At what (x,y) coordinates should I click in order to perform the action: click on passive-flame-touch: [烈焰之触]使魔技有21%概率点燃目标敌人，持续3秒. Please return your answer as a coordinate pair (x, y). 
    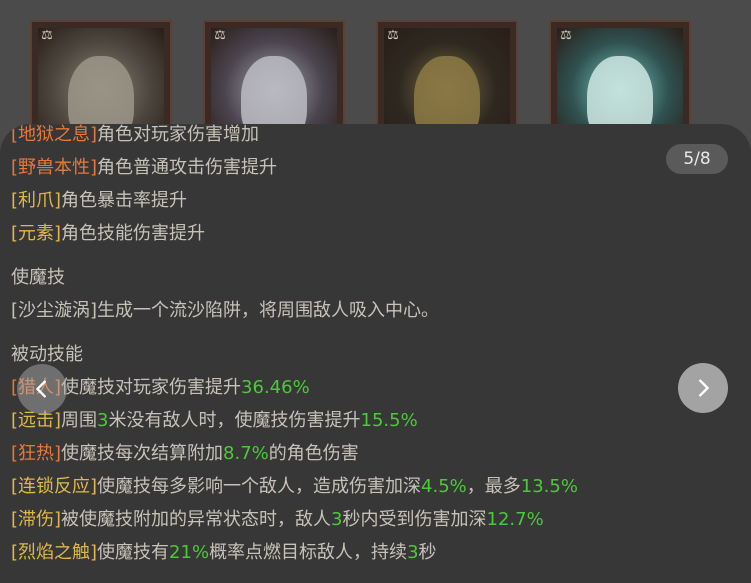
    Looking at the image, I should click on (224, 552).